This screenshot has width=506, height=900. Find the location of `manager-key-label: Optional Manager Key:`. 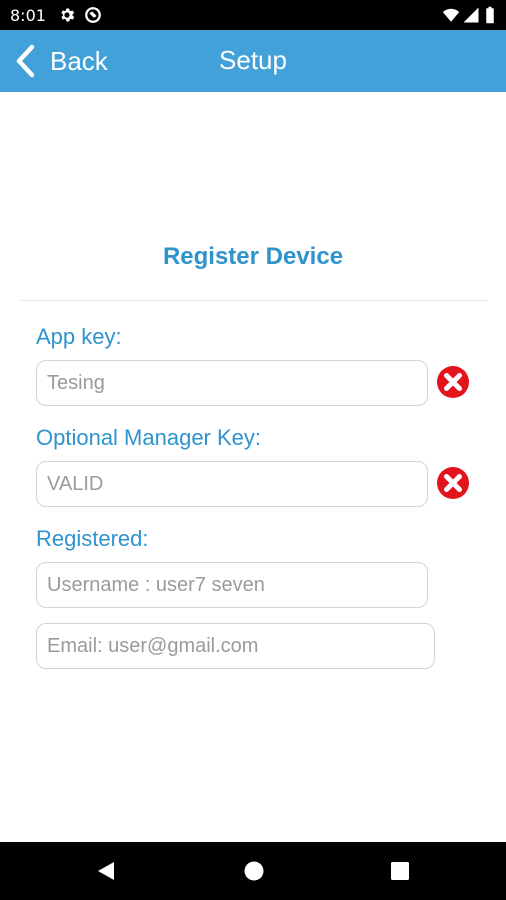

manager-key-label: Optional Manager Key: is located at coordinates (149, 437).